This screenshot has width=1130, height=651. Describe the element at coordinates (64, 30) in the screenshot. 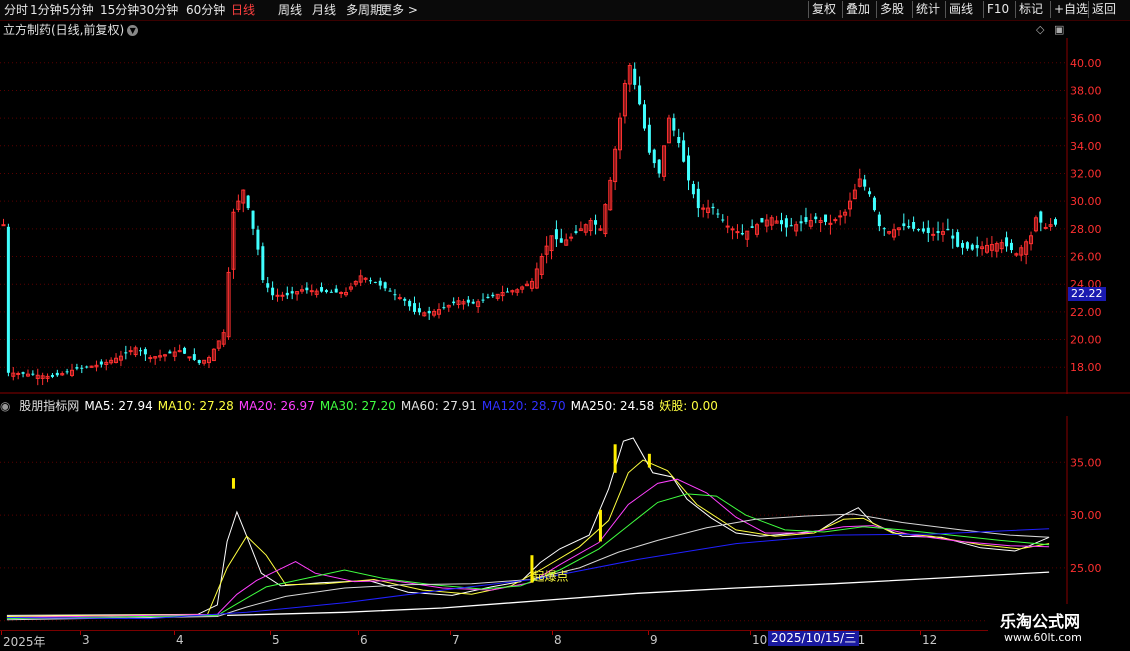

I see `stock-title-text: 立方制药(日线,前复权)` at that location.